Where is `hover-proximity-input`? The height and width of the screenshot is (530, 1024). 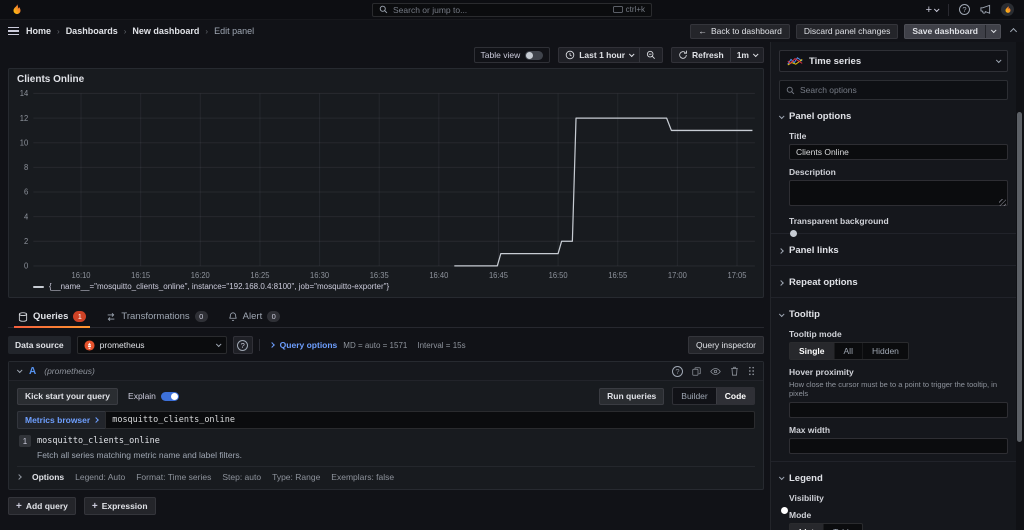
hover-proximity-input is located at coordinates (898, 409).